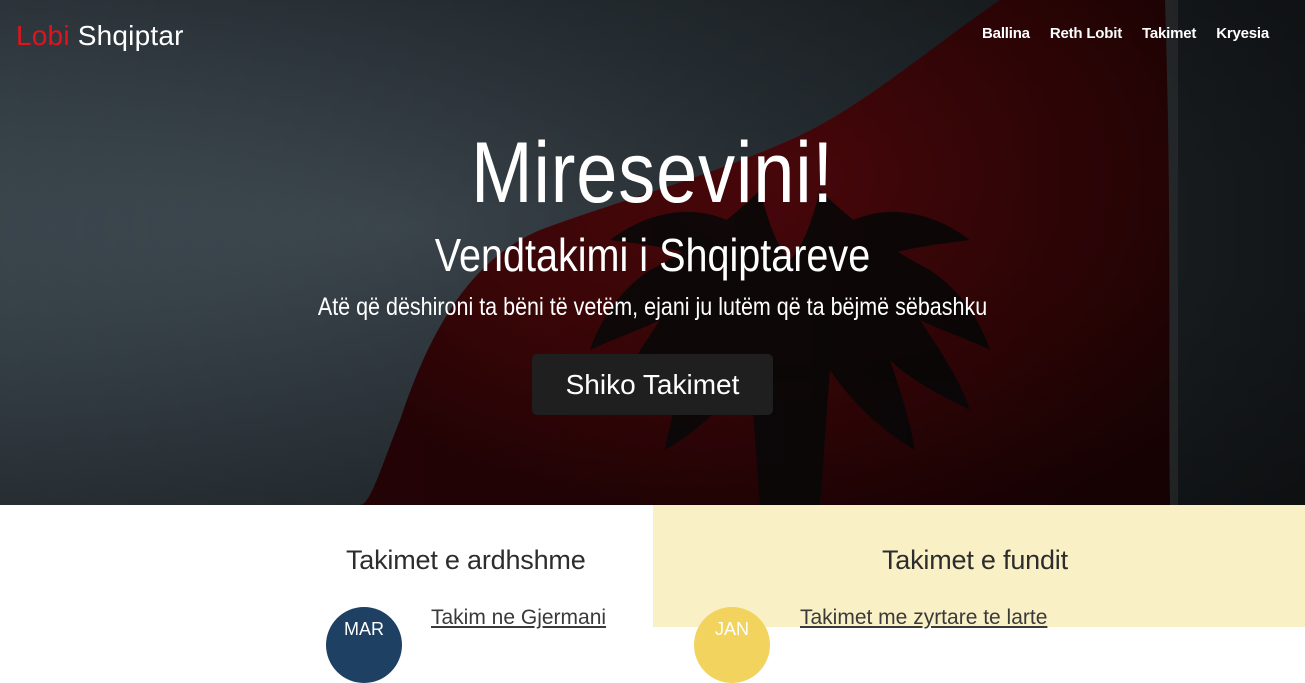  I want to click on event-date-badge: MAR, so click(364, 645).